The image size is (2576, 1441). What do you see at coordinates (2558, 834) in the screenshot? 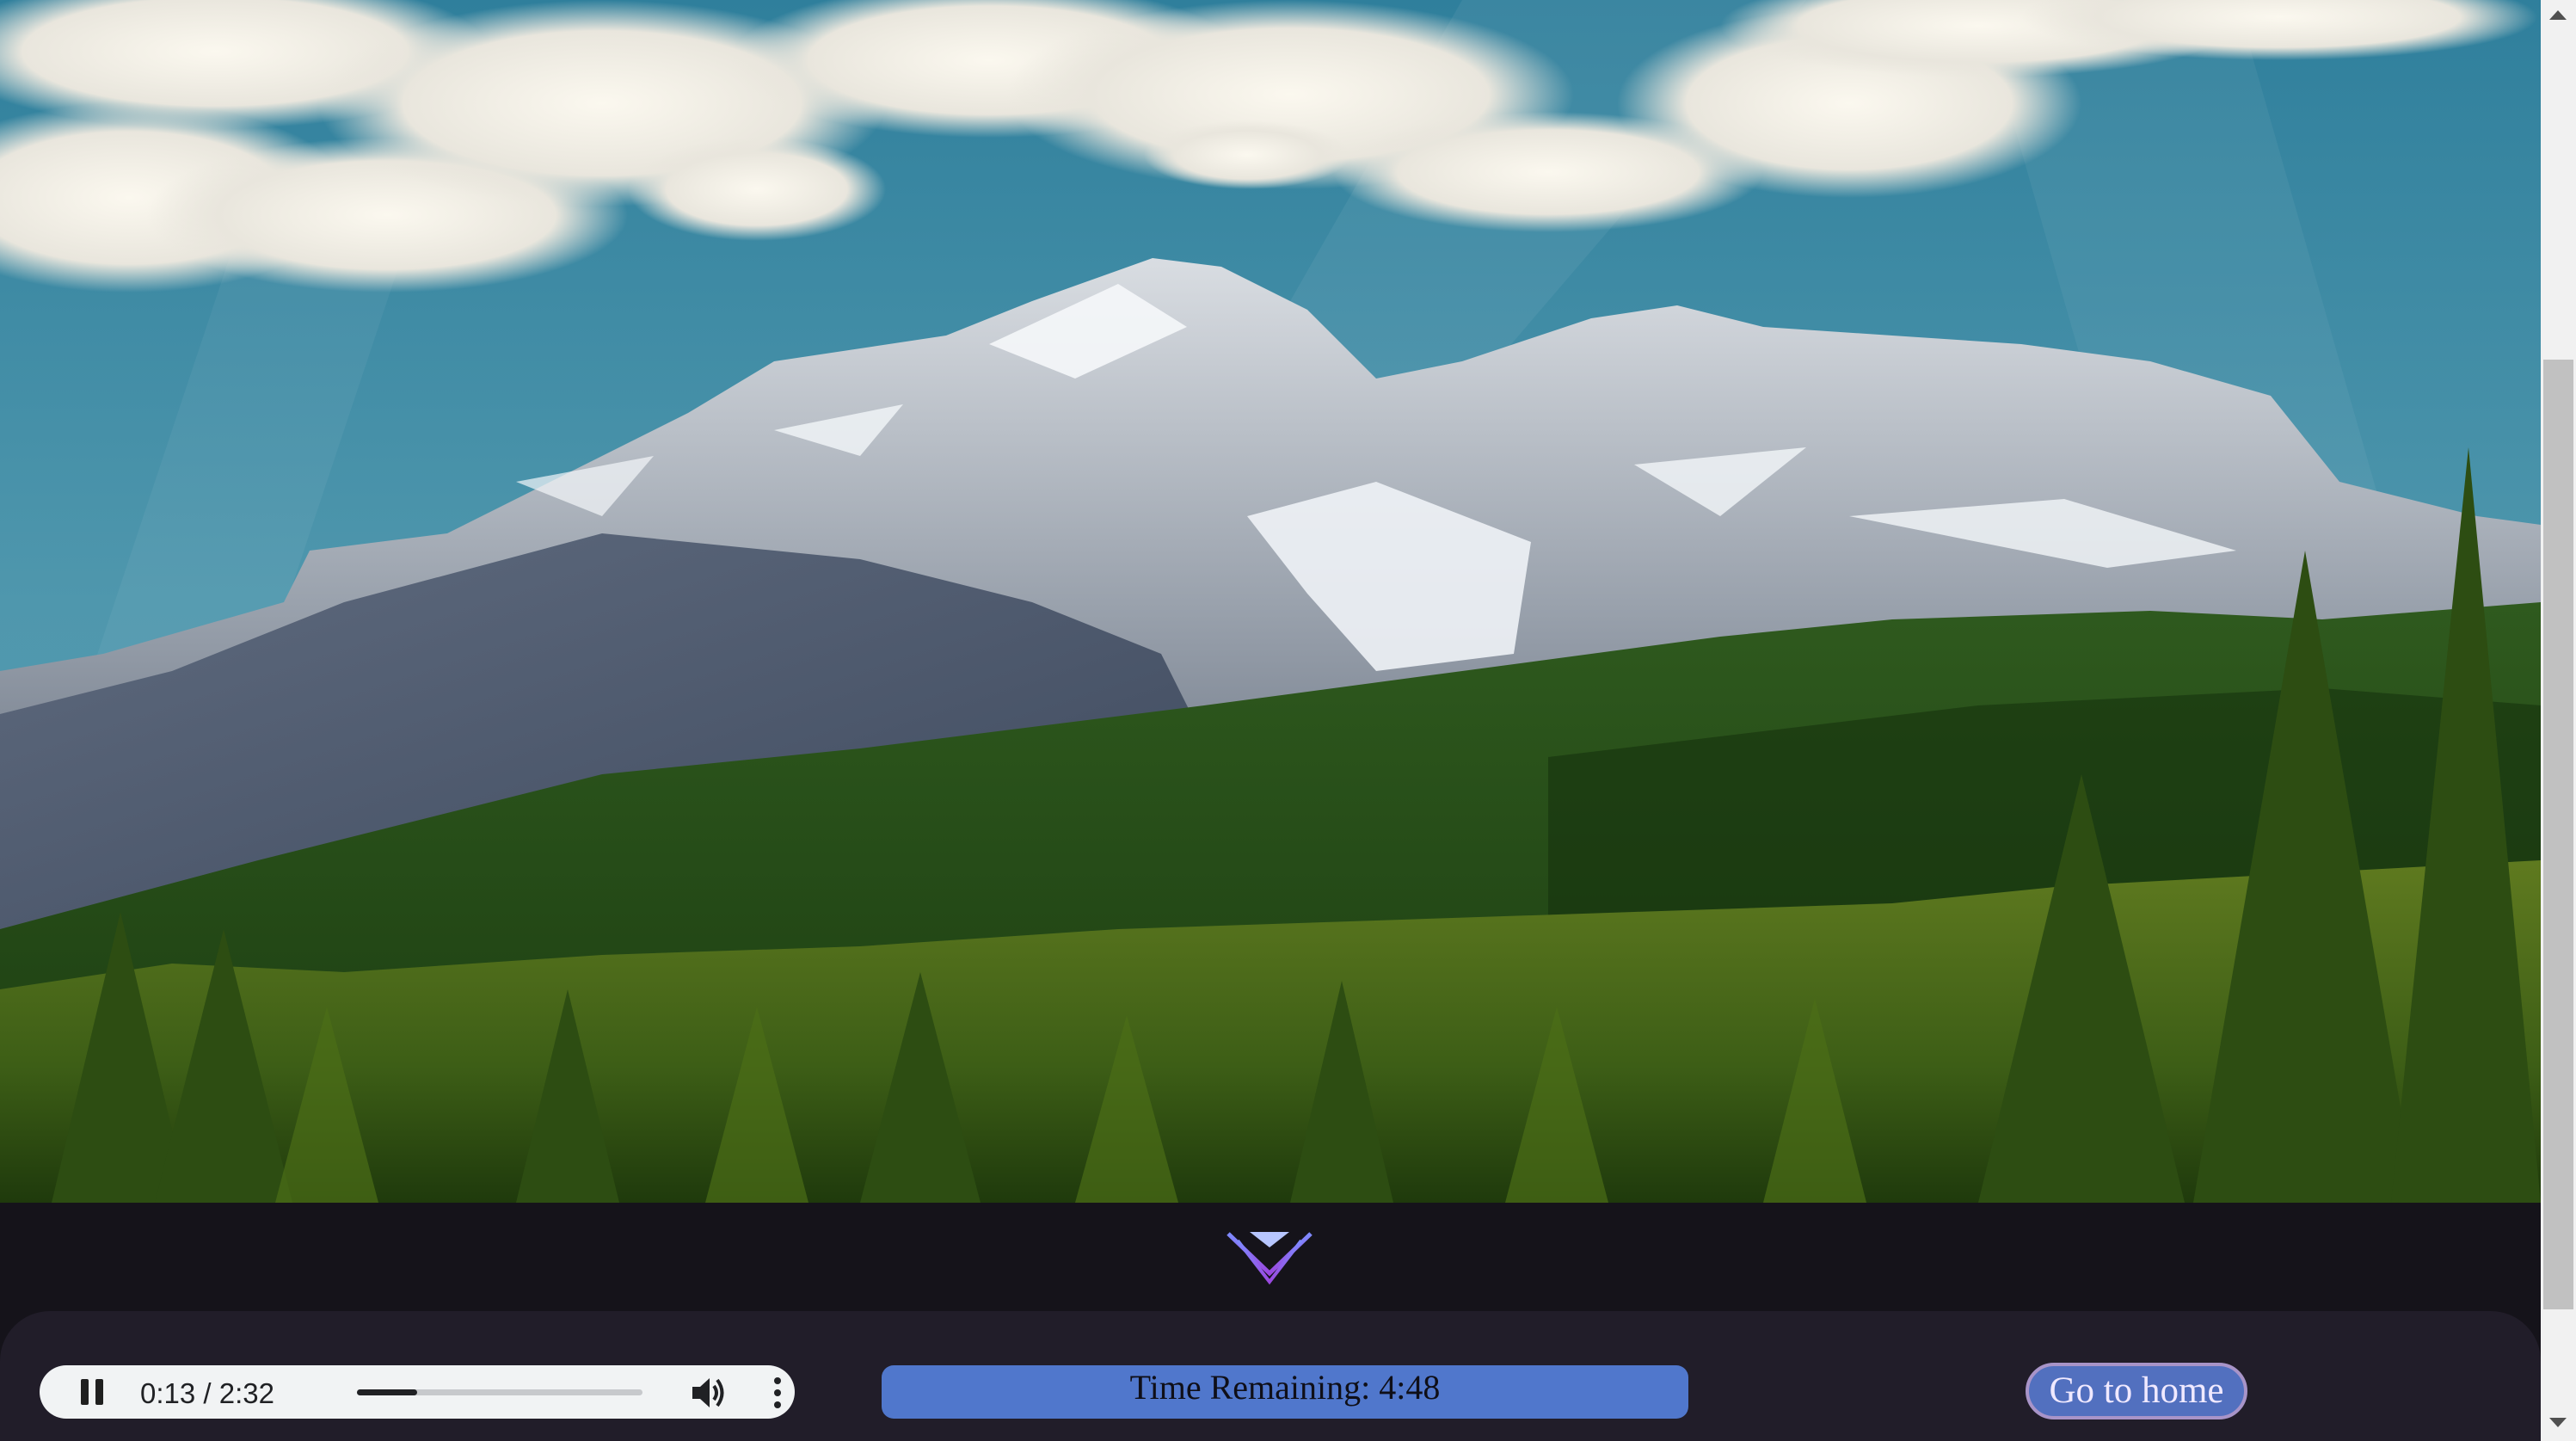
I see `scrollbar-thumb` at bounding box center [2558, 834].